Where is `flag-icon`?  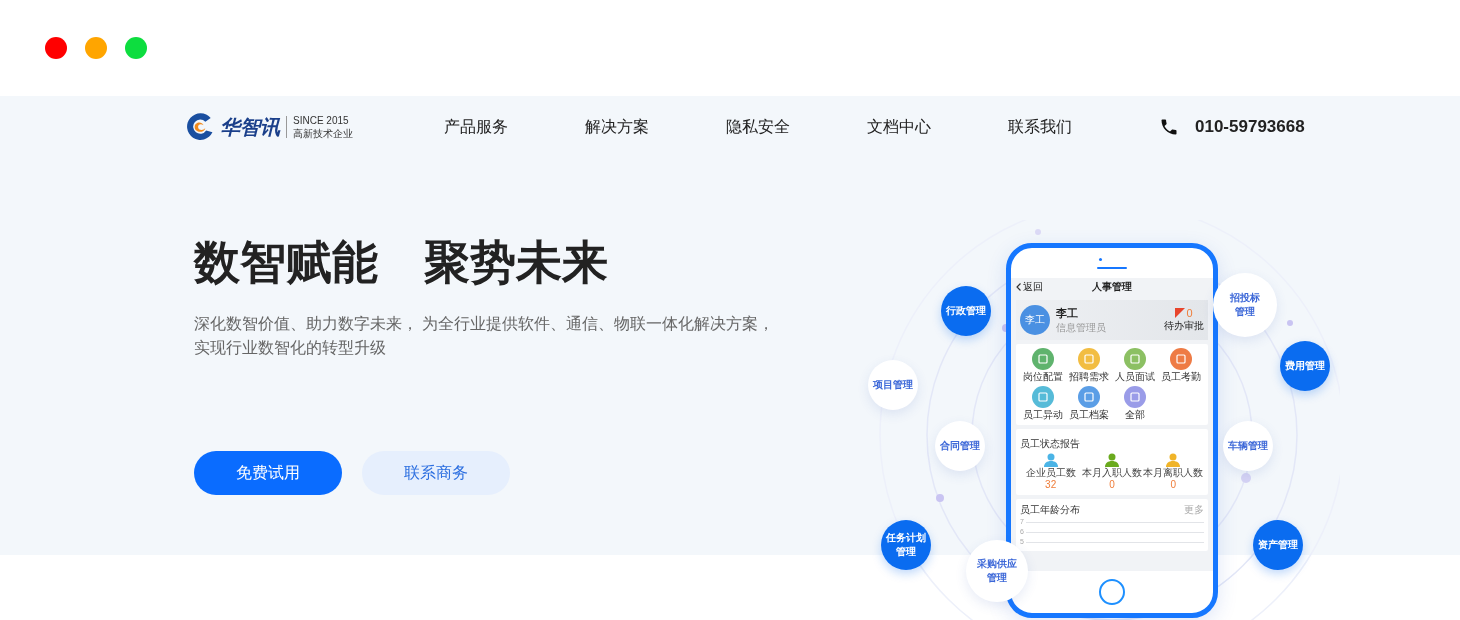 flag-icon is located at coordinates (1180, 313).